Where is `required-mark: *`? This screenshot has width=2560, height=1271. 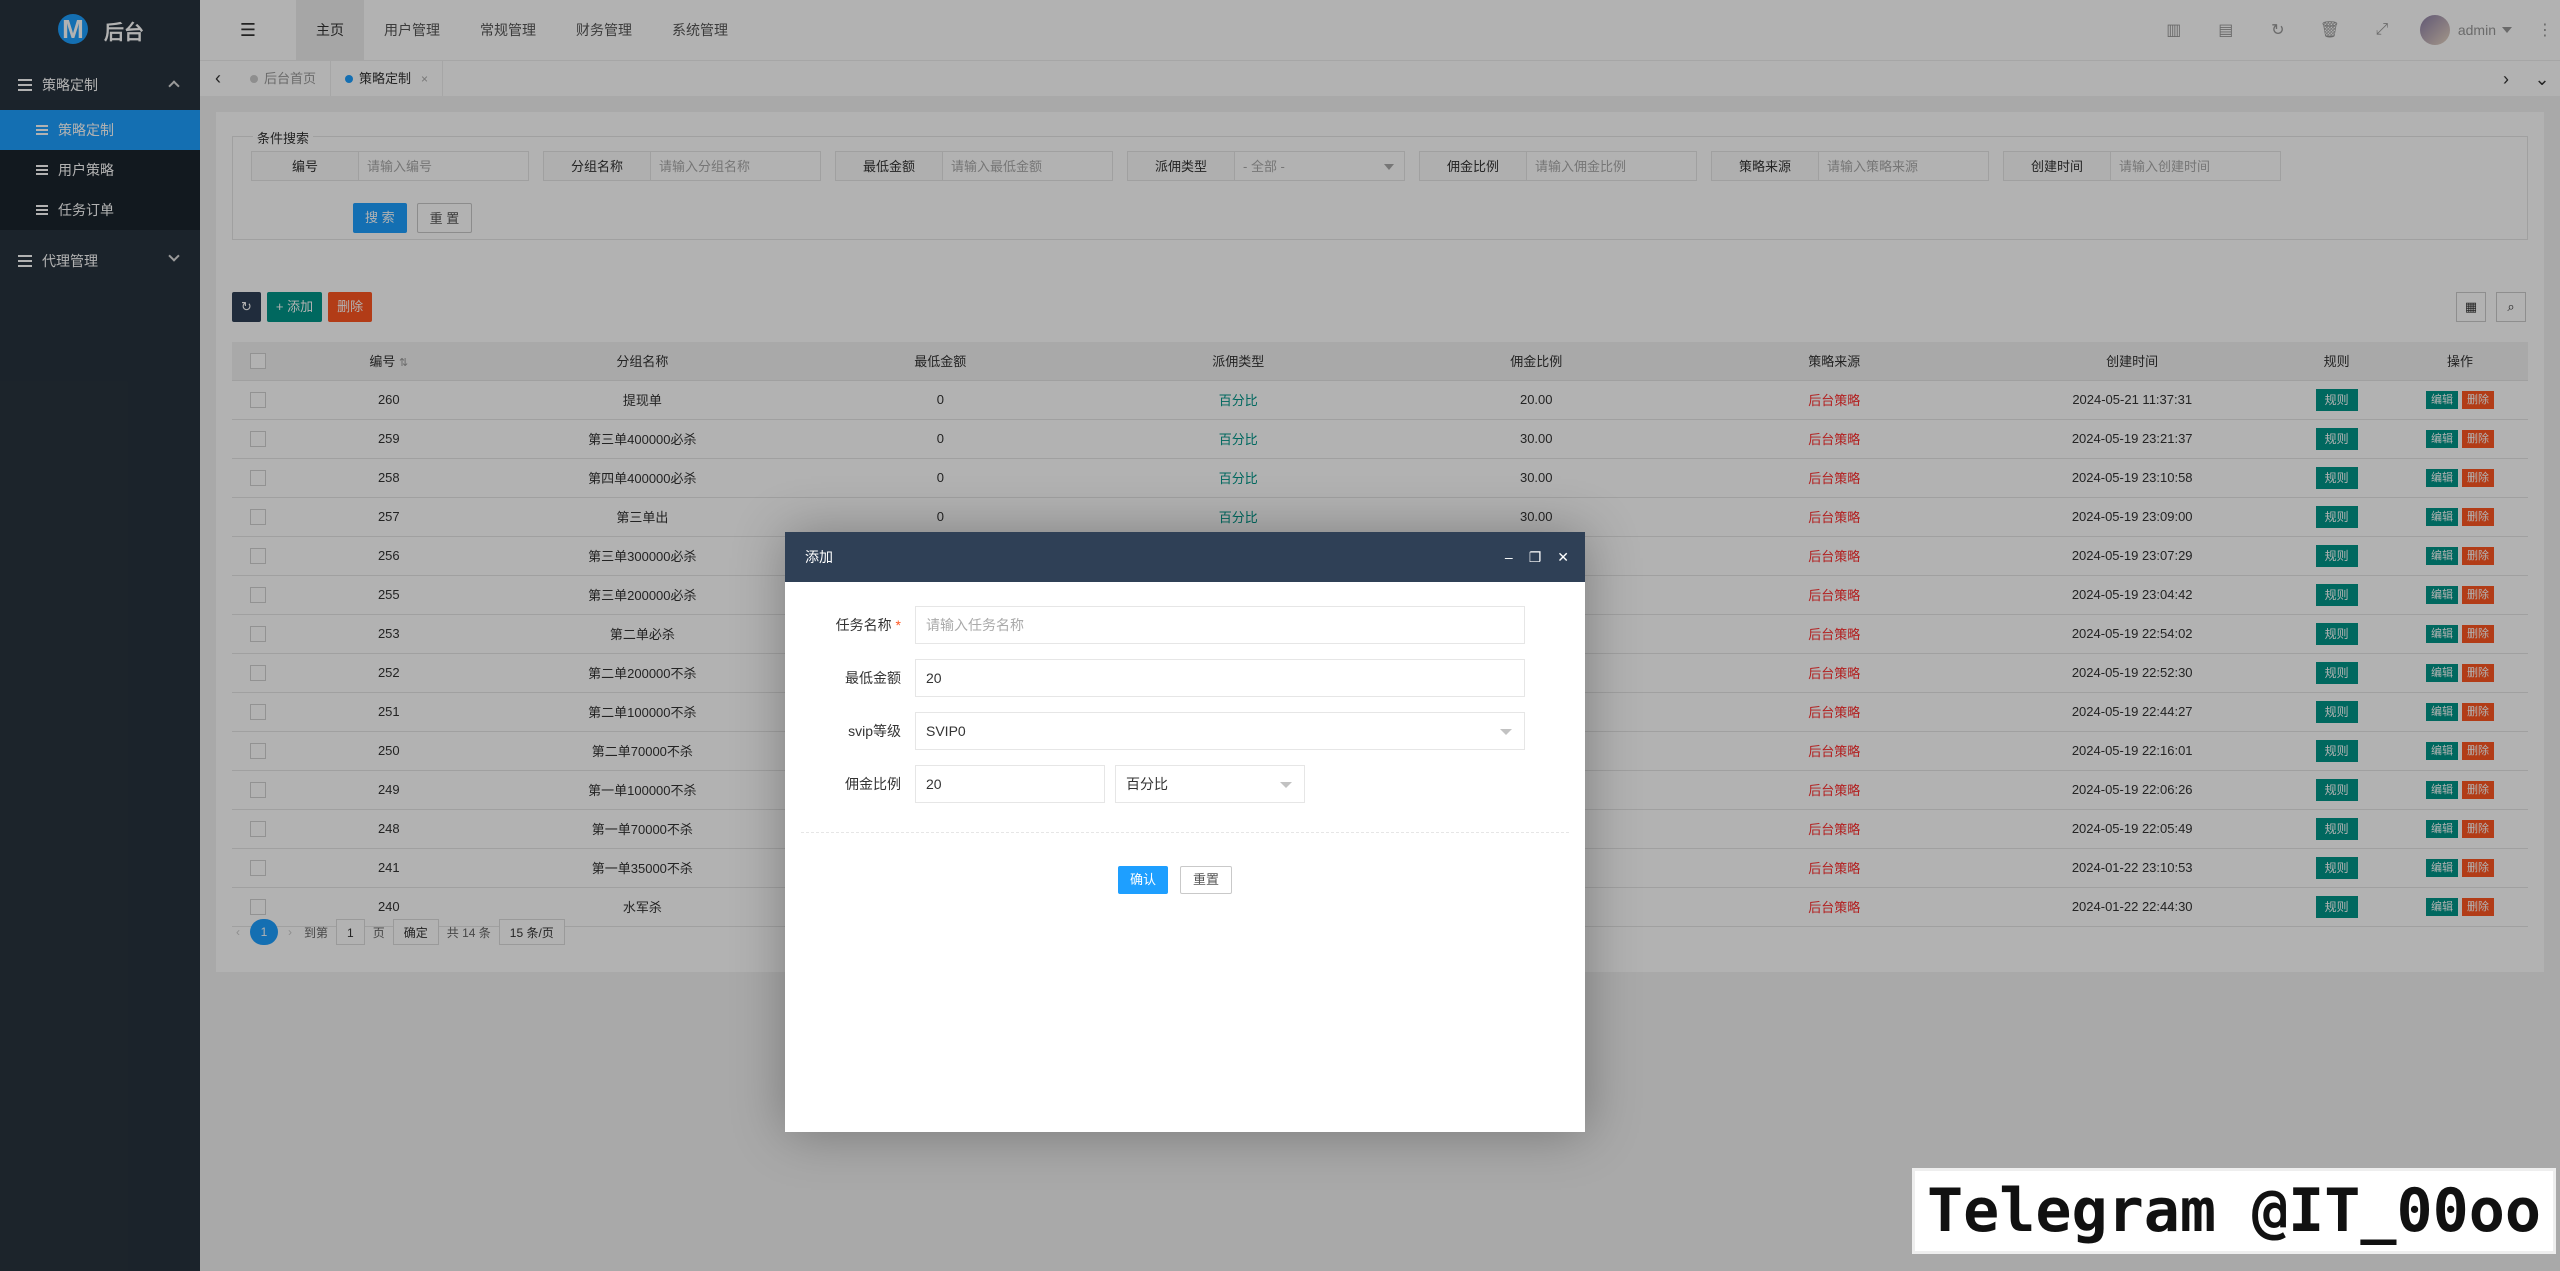 required-mark: * is located at coordinates (898, 625).